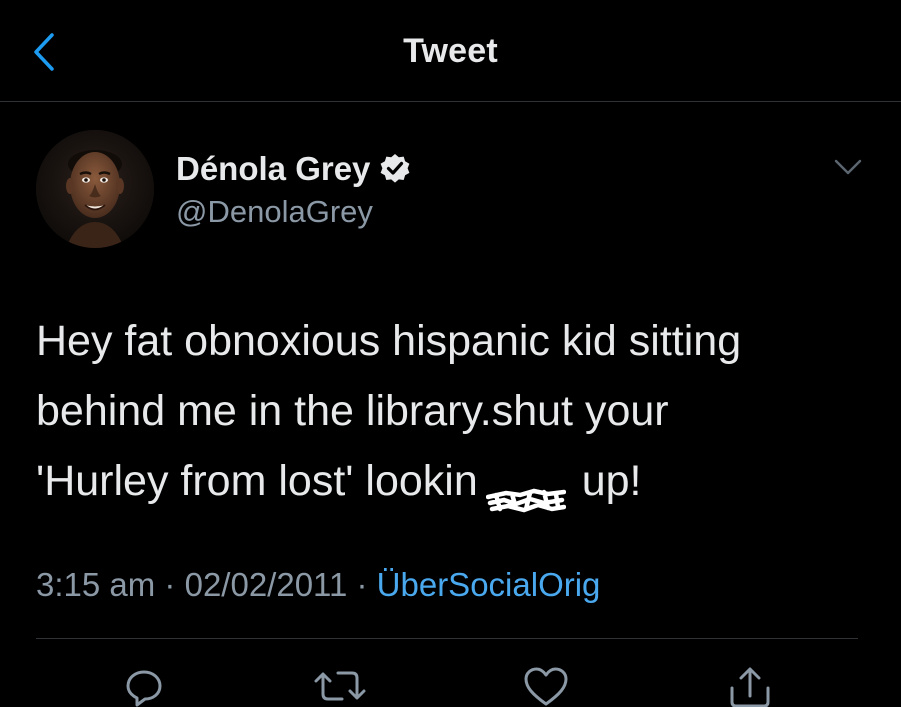 The width and height of the screenshot is (901, 707). I want to click on top-bar: Tweet, so click(450, 51).